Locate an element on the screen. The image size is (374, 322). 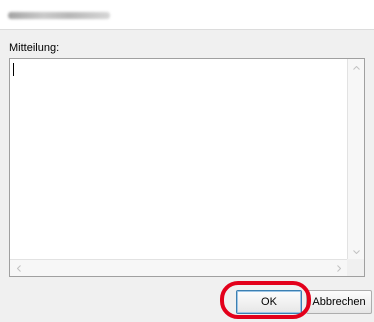
text-caret is located at coordinates (13, 69).